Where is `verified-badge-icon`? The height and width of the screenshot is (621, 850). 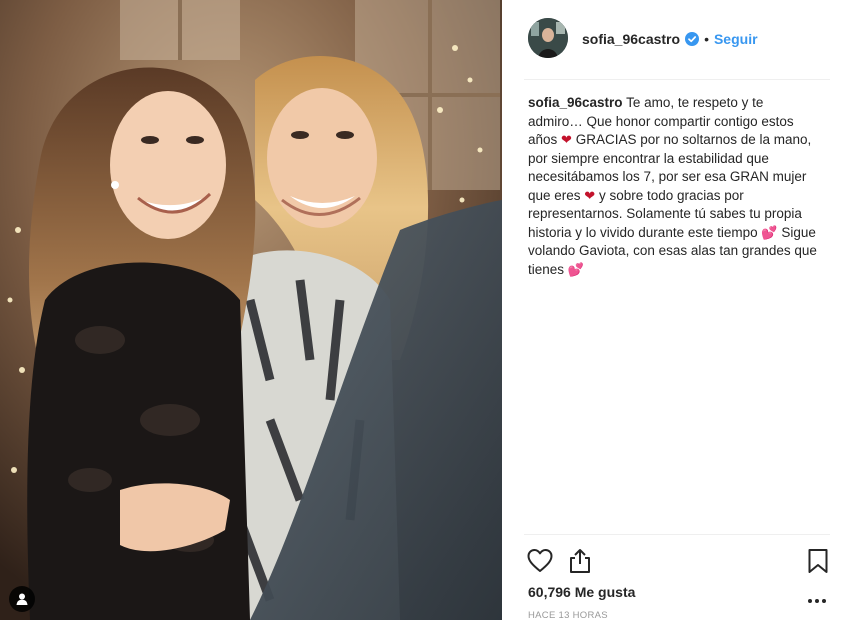 verified-badge-icon is located at coordinates (692, 39).